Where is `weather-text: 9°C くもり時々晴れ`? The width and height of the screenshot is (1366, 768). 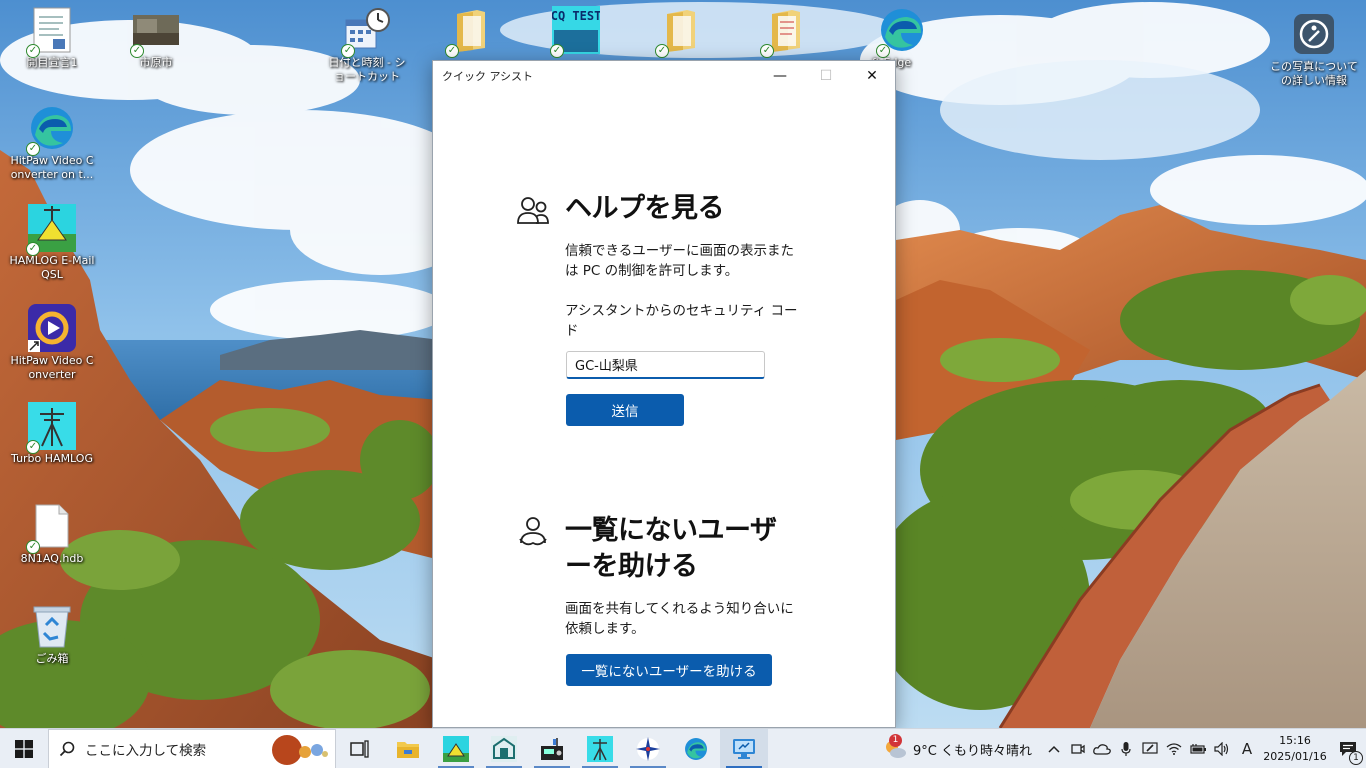 weather-text: 9°C くもり時々晴れ is located at coordinates (972, 751).